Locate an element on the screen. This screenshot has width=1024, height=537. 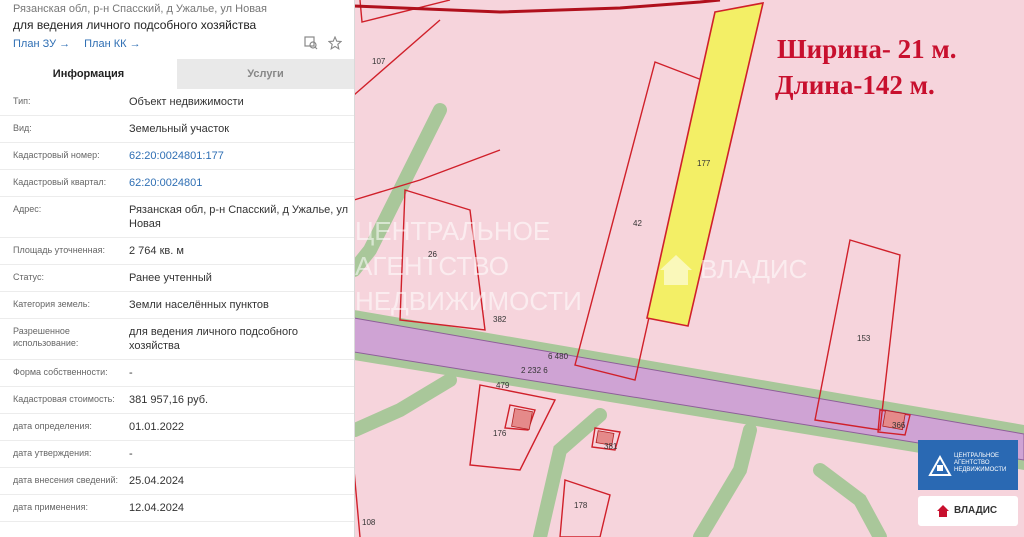
plan-zu-link: План ЗУ → is located at coordinates (41, 44).